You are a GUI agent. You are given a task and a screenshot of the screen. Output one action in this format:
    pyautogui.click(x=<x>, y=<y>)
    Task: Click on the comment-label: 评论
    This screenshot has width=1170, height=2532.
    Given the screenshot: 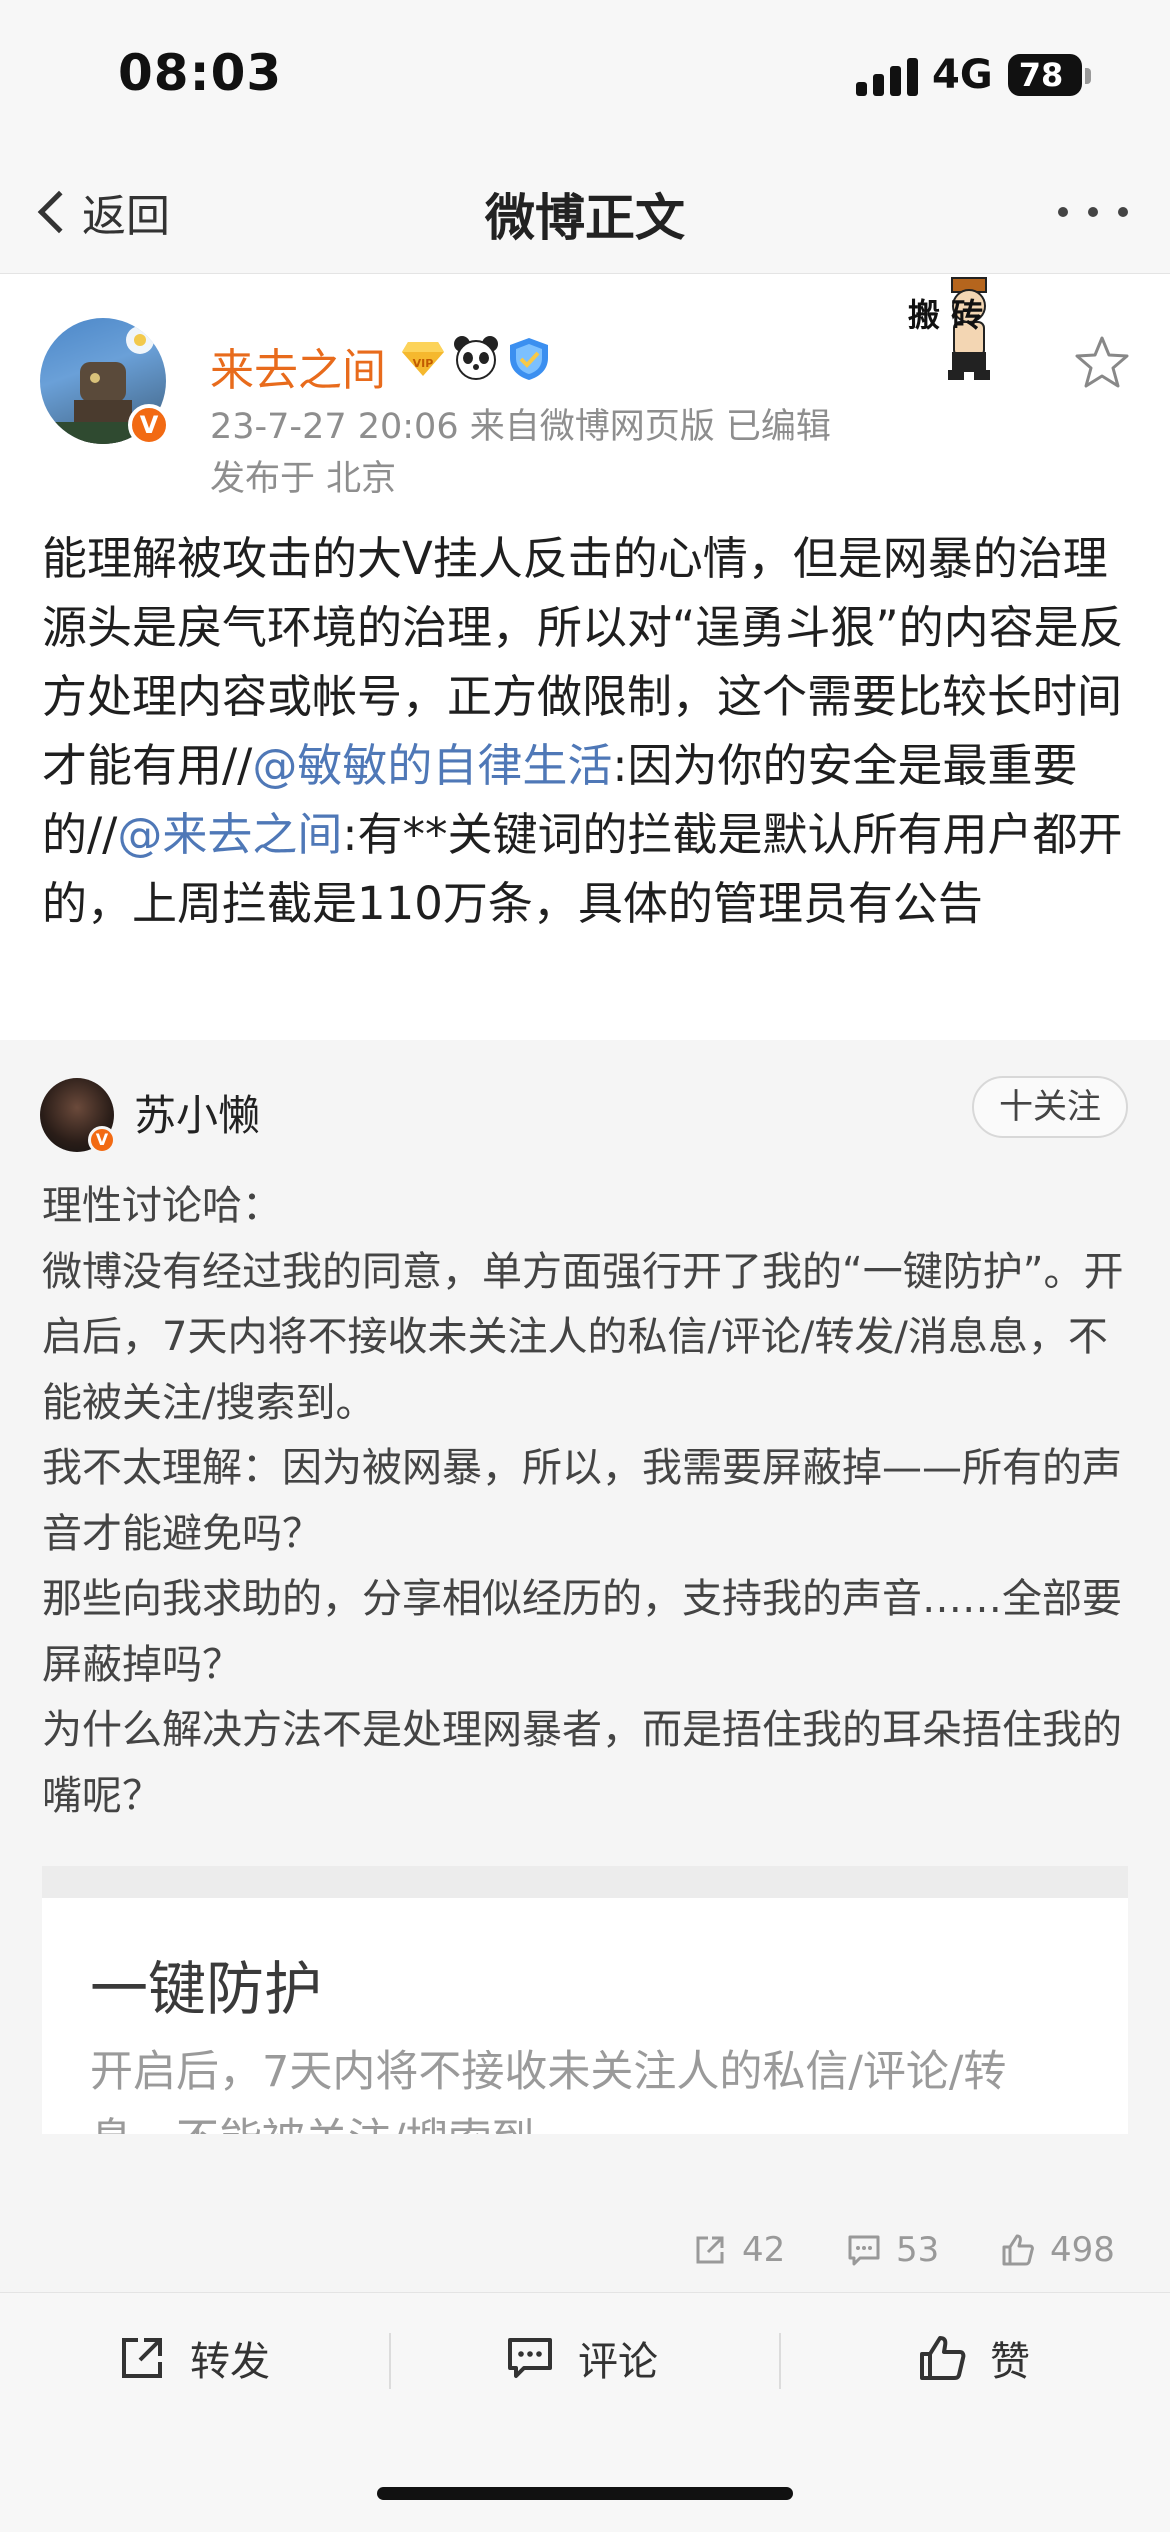 What is the action you would take?
    pyautogui.click(x=618, y=2362)
    